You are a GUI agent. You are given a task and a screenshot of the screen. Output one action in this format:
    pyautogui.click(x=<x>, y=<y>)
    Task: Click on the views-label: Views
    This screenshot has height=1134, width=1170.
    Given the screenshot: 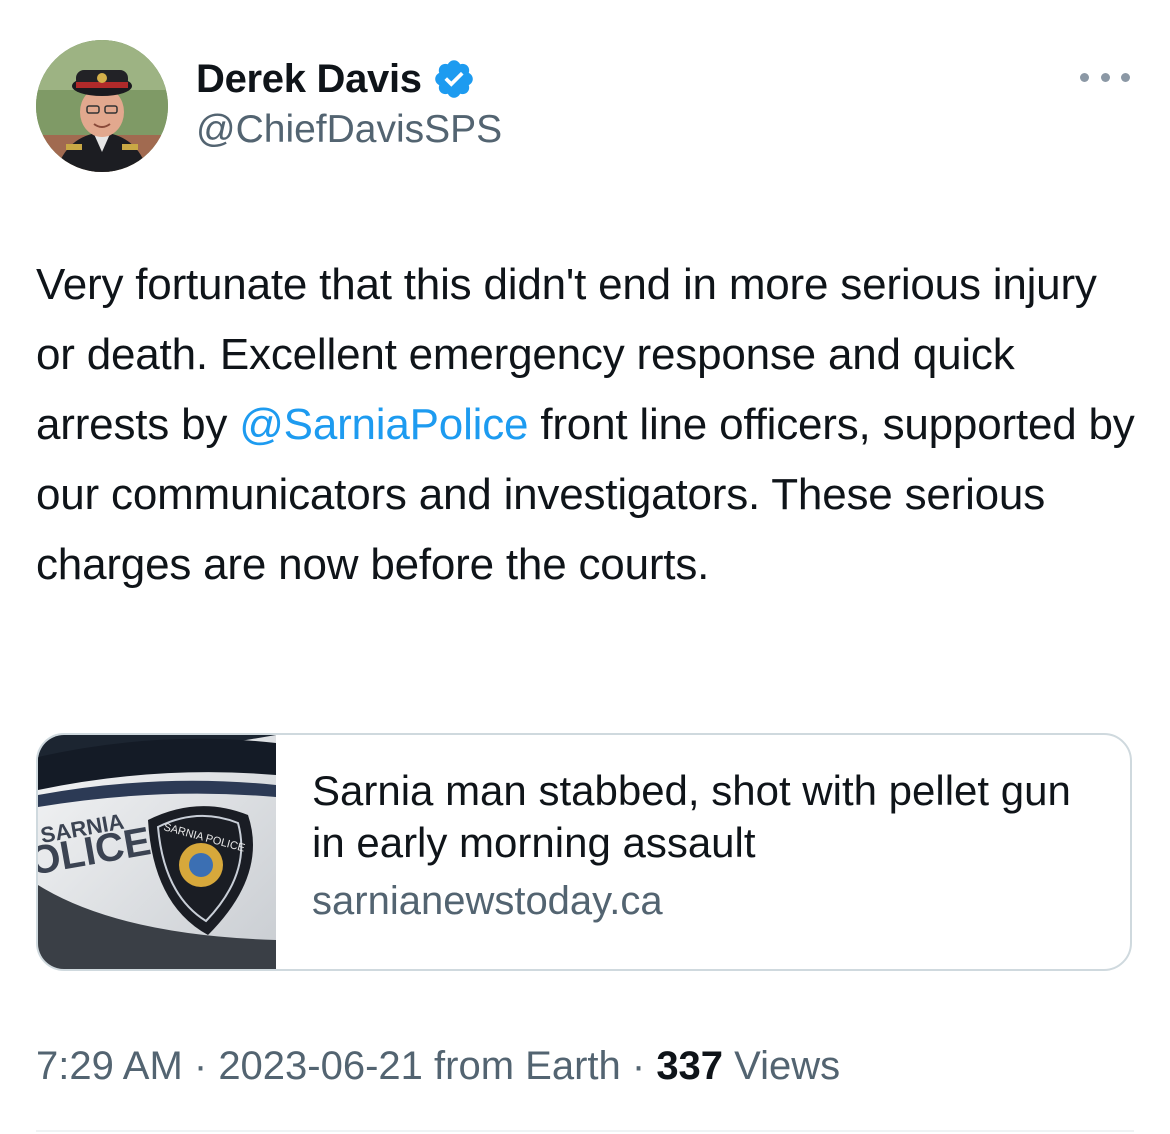 What is the action you would take?
    pyautogui.click(x=782, y=1066)
    